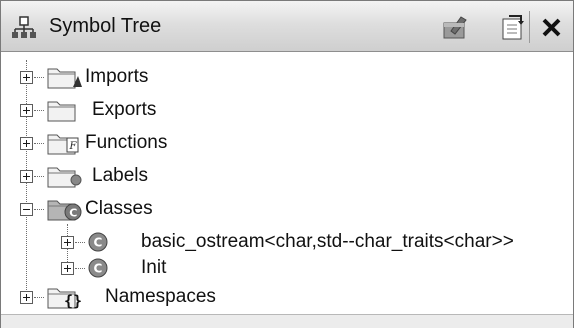 The height and width of the screenshot is (328, 574). What do you see at coordinates (286, 77) in the screenshot?
I see `tree-node-imports: Imports` at bounding box center [286, 77].